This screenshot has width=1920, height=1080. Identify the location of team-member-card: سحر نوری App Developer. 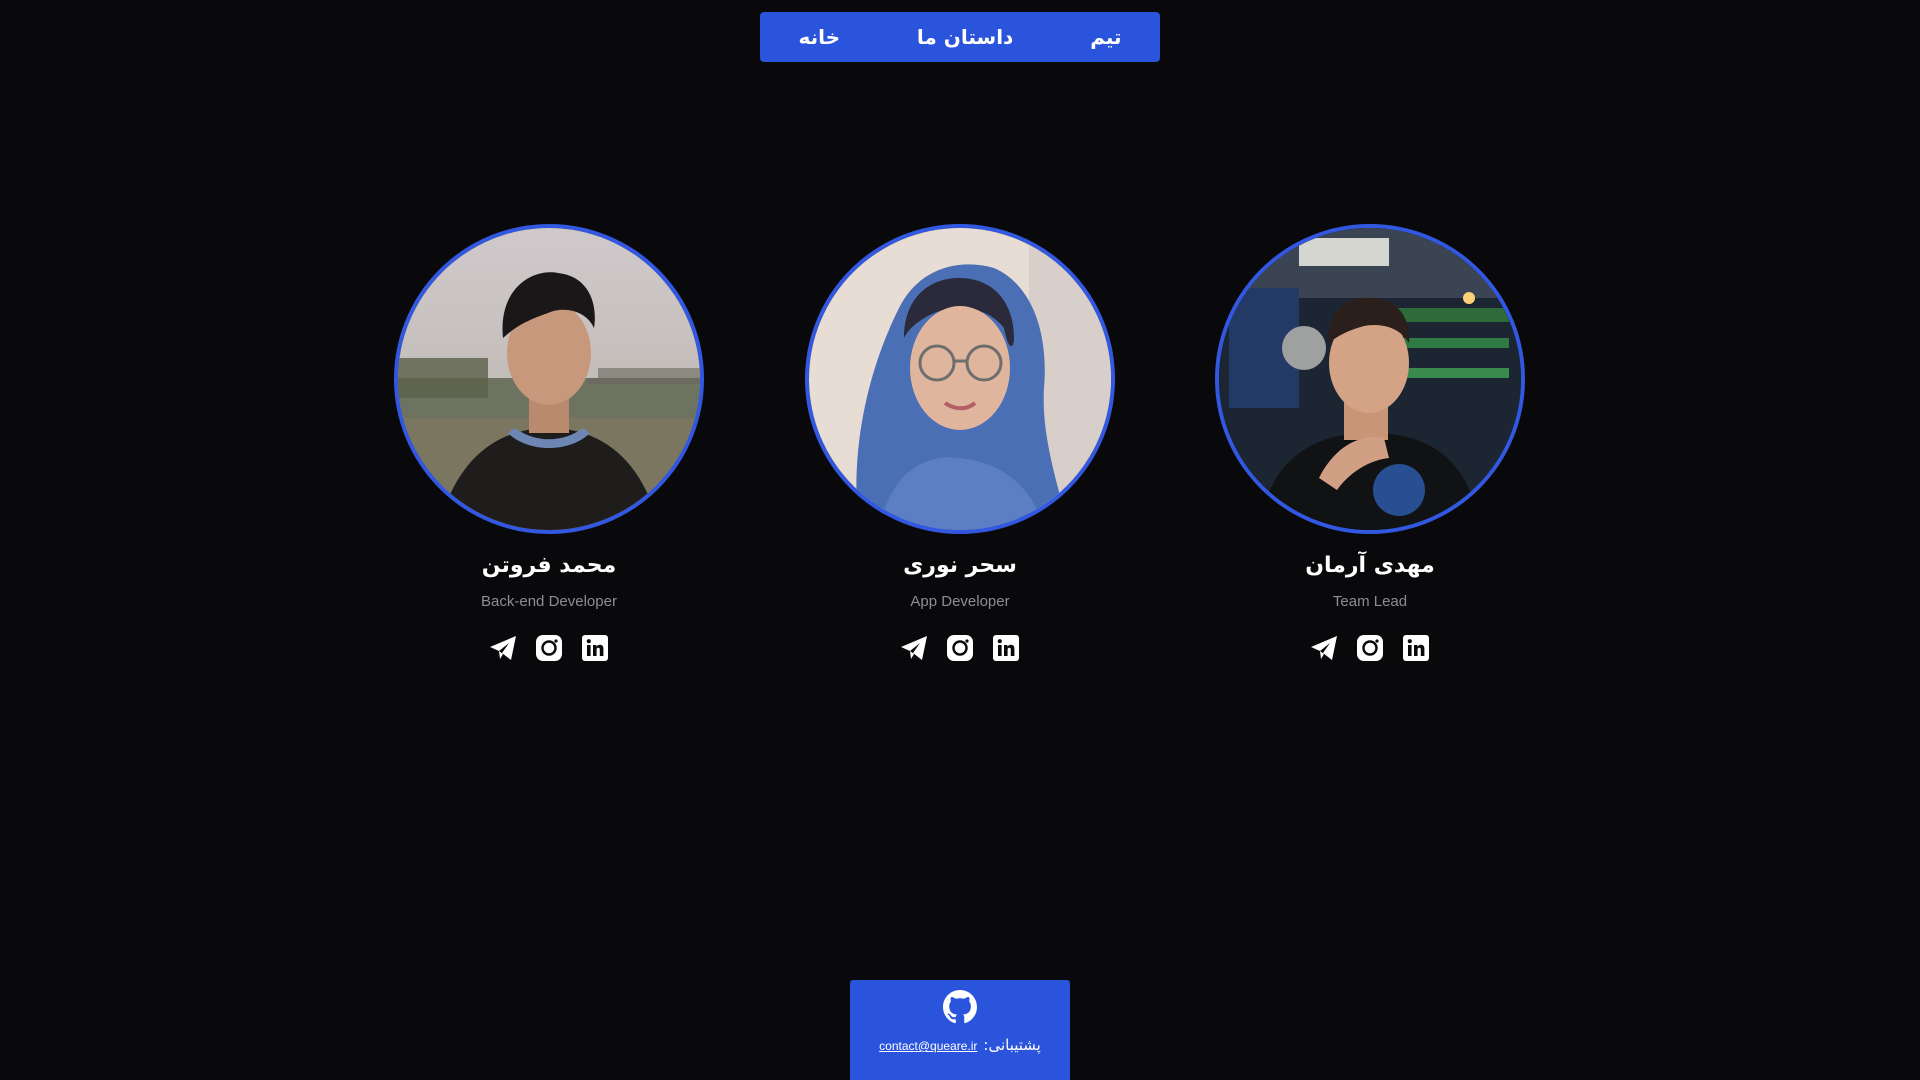
(960, 443).